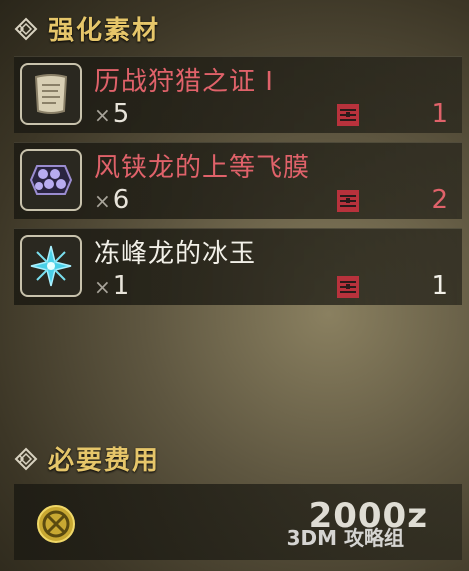  I want to click on material-name: 历战狩猎之证 Ⅰ, so click(184, 82).